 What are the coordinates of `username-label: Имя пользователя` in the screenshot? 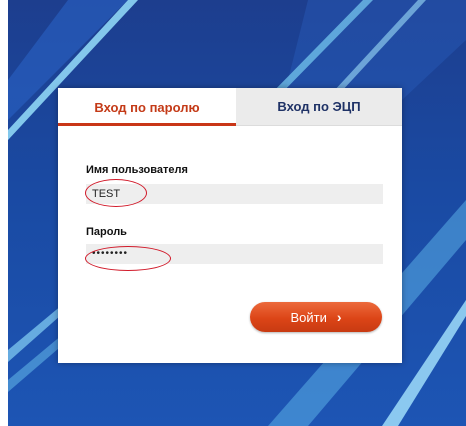 It's located at (137, 170).